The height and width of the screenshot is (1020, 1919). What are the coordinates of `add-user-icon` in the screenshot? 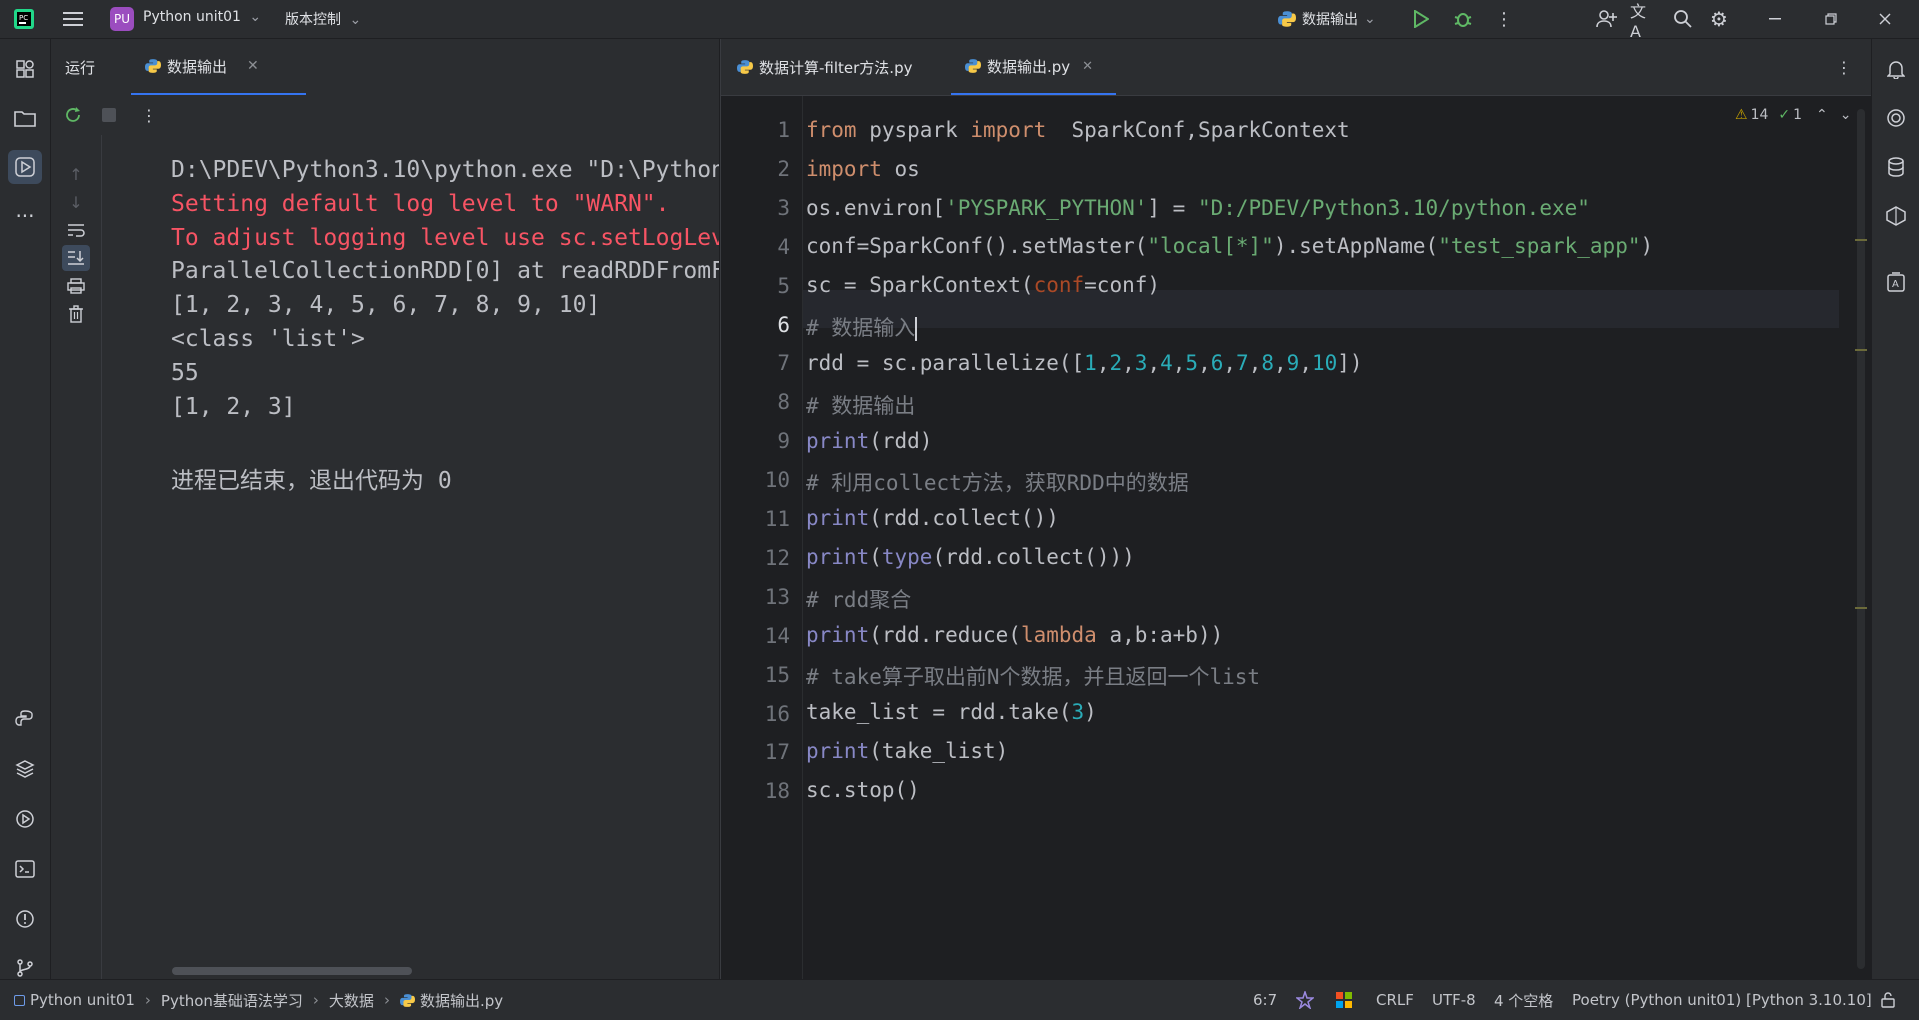 It's located at (1607, 19).